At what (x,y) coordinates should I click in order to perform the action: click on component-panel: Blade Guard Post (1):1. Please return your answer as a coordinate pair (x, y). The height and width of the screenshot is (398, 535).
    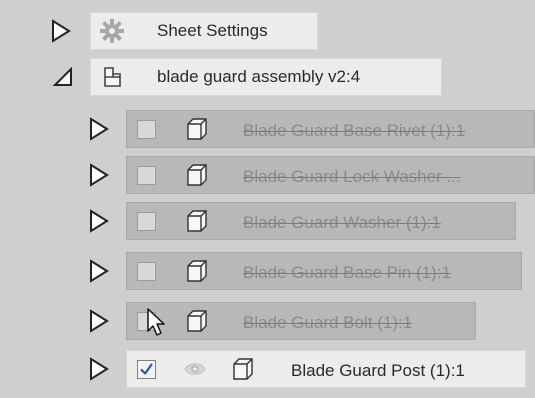
    Looking at the image, I should click on (326, 369).